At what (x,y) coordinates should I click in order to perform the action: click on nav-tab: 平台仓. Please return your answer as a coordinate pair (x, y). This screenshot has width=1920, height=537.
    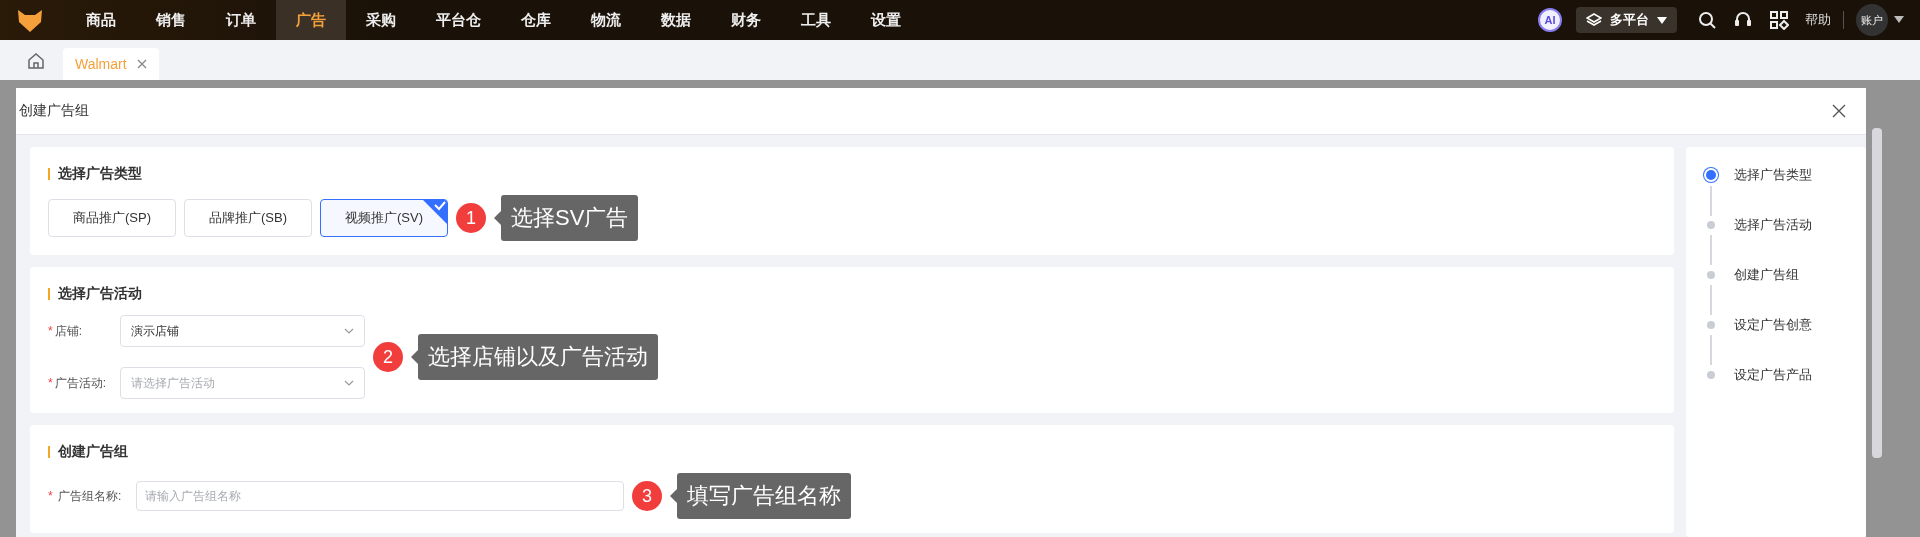
    Looking at the image, I should click on (458, 20).